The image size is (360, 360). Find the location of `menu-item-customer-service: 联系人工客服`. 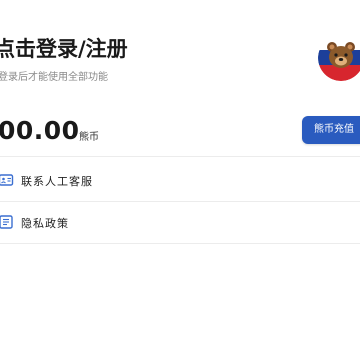

menu-item-customer-service: 联系人工客服 is located at coordinates (180, 180).